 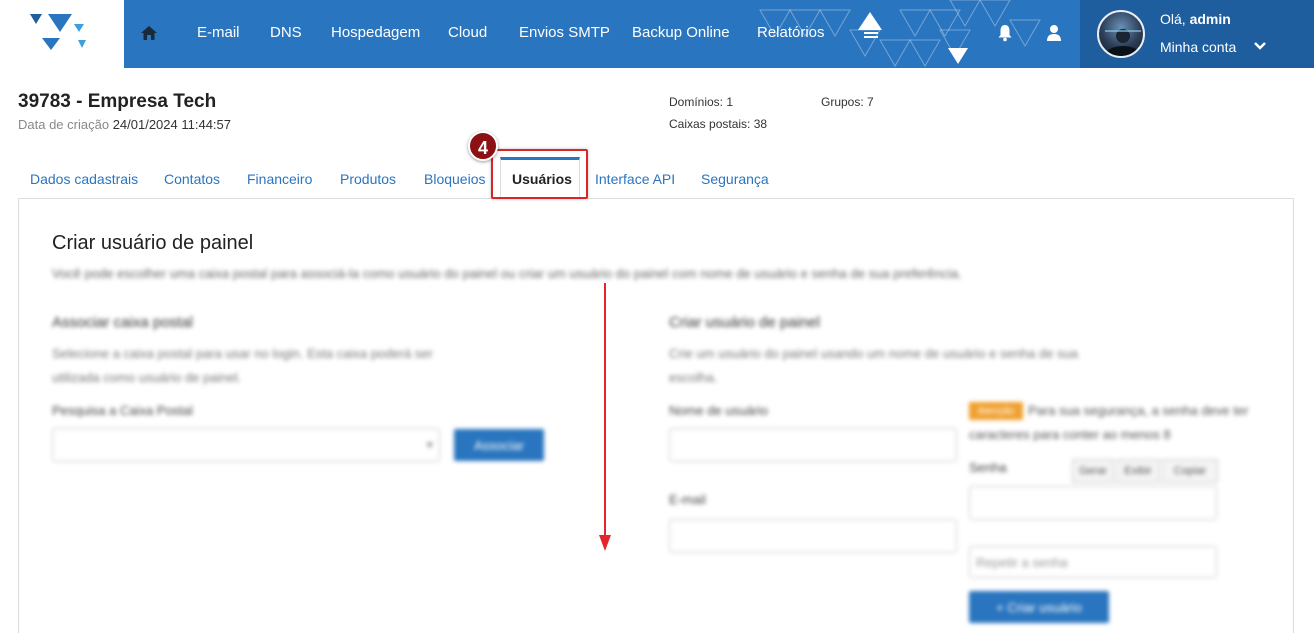 What do you see at coordinates (122, 410) in the screenshot?
I see `mailbox-search-label: Pesquisa a Caixa Postal` at bounding box center [122, 410].